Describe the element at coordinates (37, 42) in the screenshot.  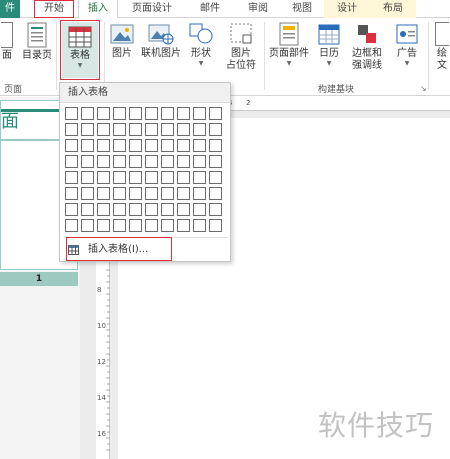
I see `toc-page-button: 目录页` at that location.